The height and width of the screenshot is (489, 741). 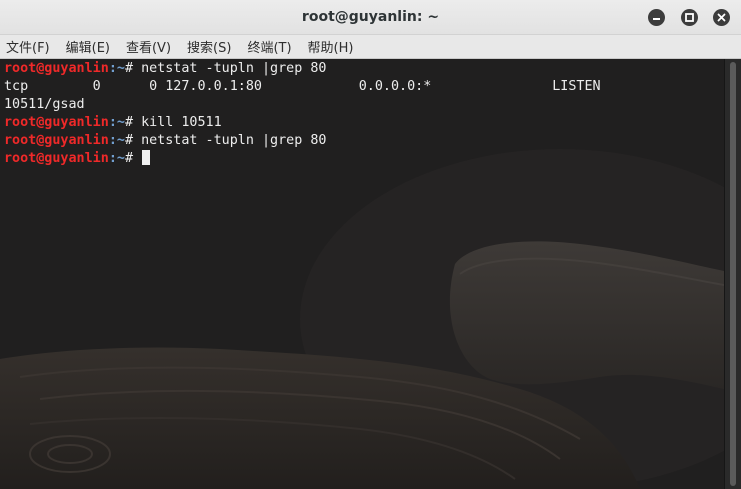 What do you see at coordinates (331, 46) in the screenshot?
I see `menu-help: 帮助(H)` at bounding box center [331, 46].